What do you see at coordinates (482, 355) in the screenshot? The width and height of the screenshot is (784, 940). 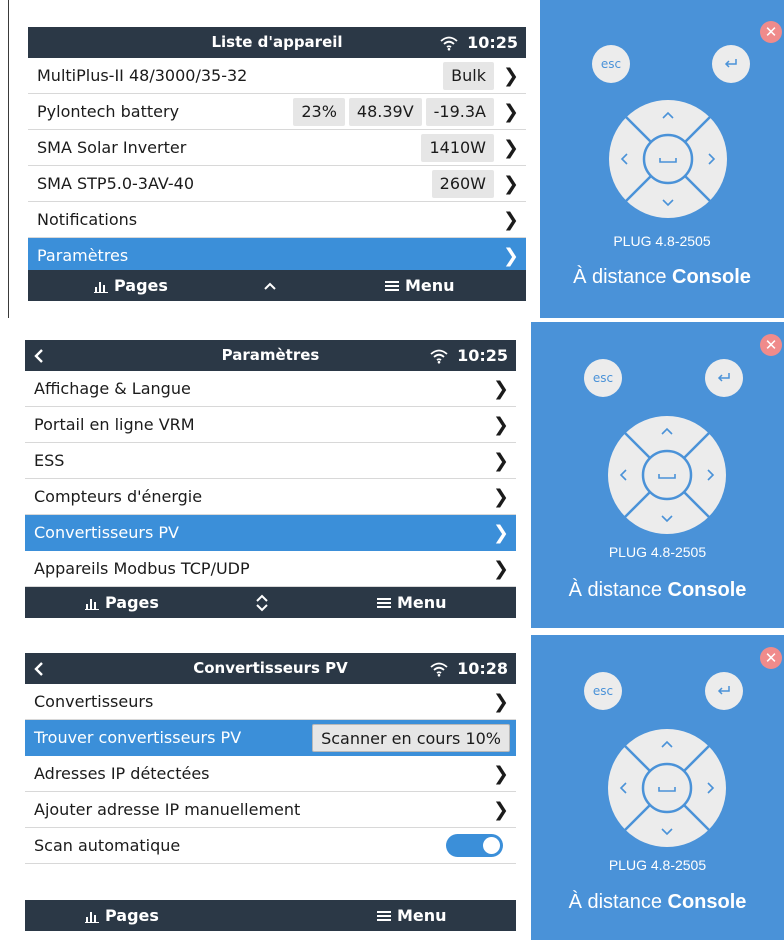 I see `clock-time: 10:25` at bounding box center [482, 355].